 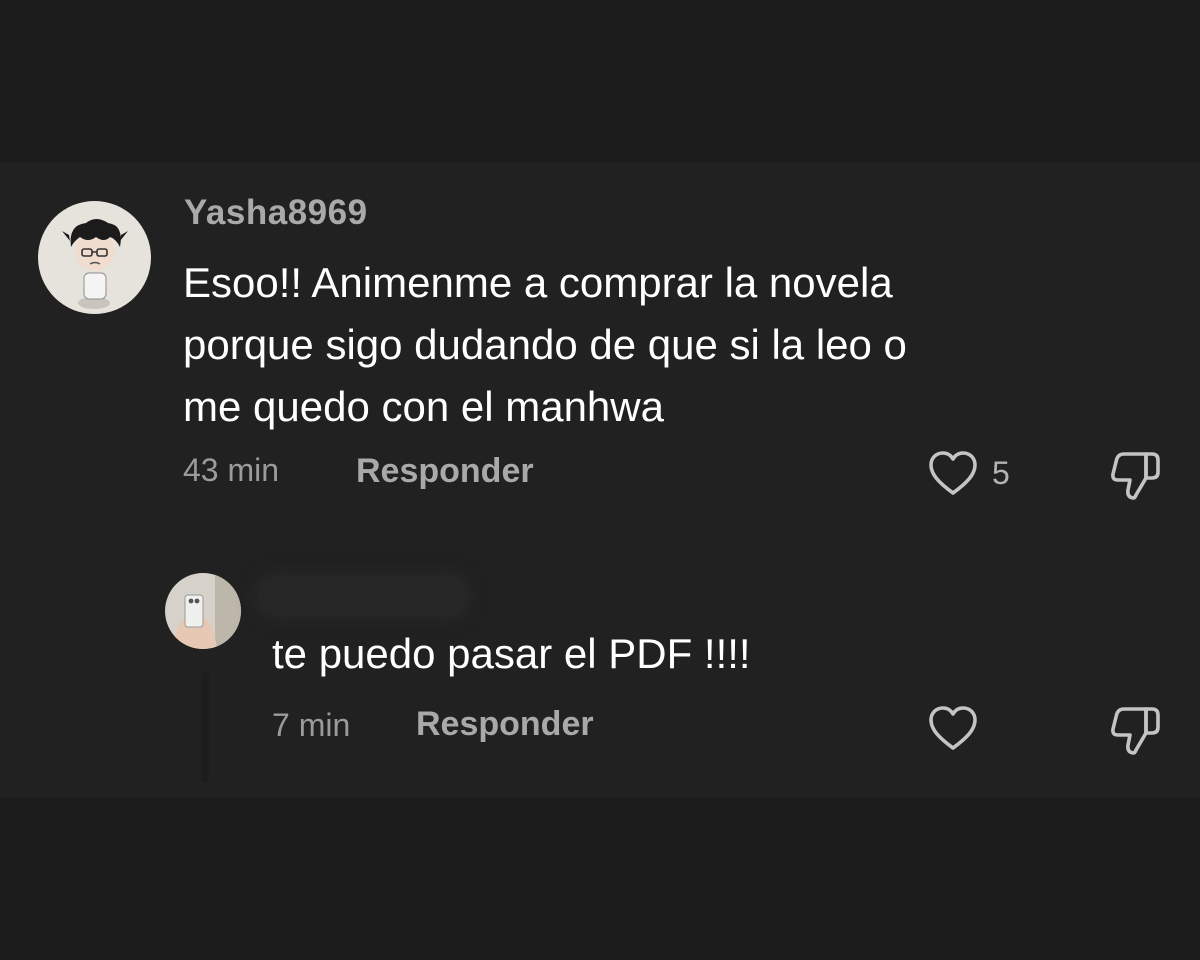 I want to click on comment-text-line: Esoo!! Animenme a comprar la novela, so click(x=538, y=282).